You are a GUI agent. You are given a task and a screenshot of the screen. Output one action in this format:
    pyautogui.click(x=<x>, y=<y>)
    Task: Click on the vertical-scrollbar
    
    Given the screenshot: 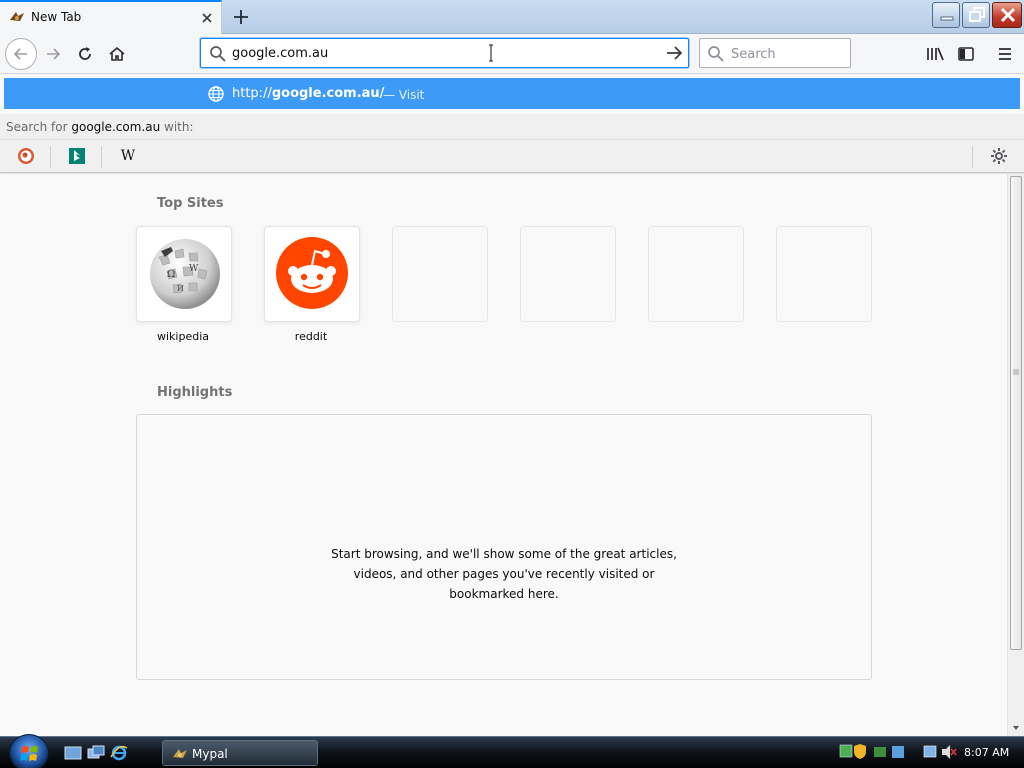 What is the action you would take?
    pyautogui.click(x=1015, y=455)
    